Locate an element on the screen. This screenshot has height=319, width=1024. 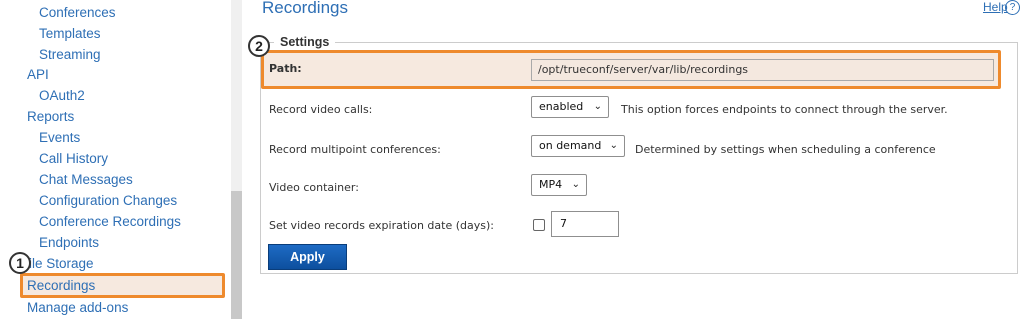
sidebar-item-recordings: Recordings is located at coordinates (122, 285).